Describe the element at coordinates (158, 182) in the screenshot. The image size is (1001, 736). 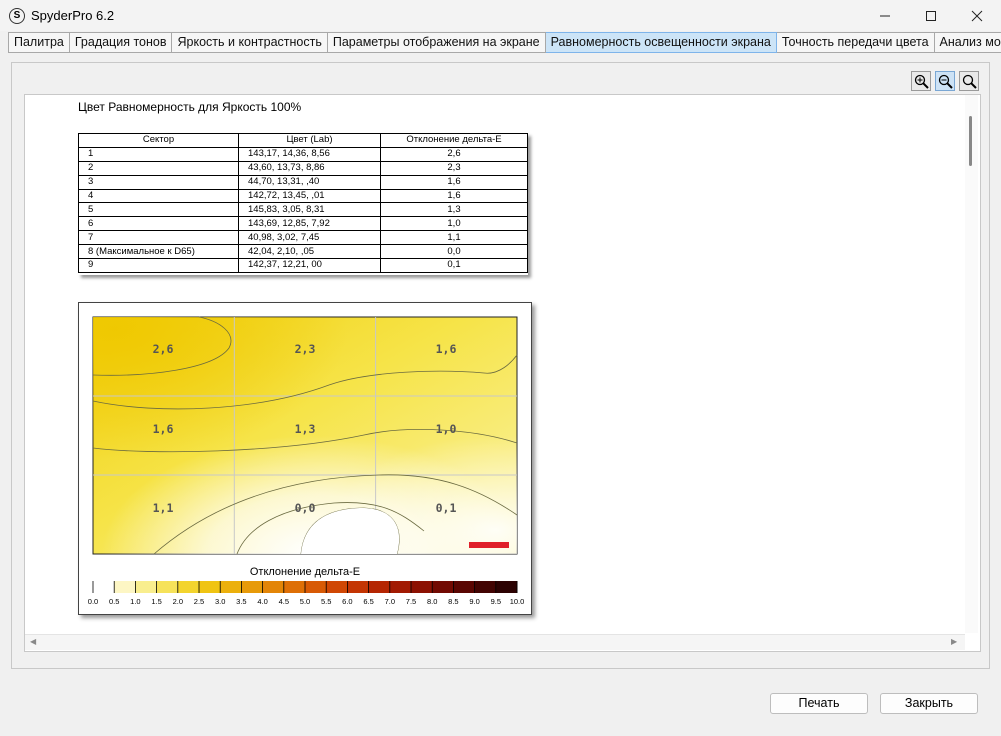
I see `cell-sector: 3` at that location.